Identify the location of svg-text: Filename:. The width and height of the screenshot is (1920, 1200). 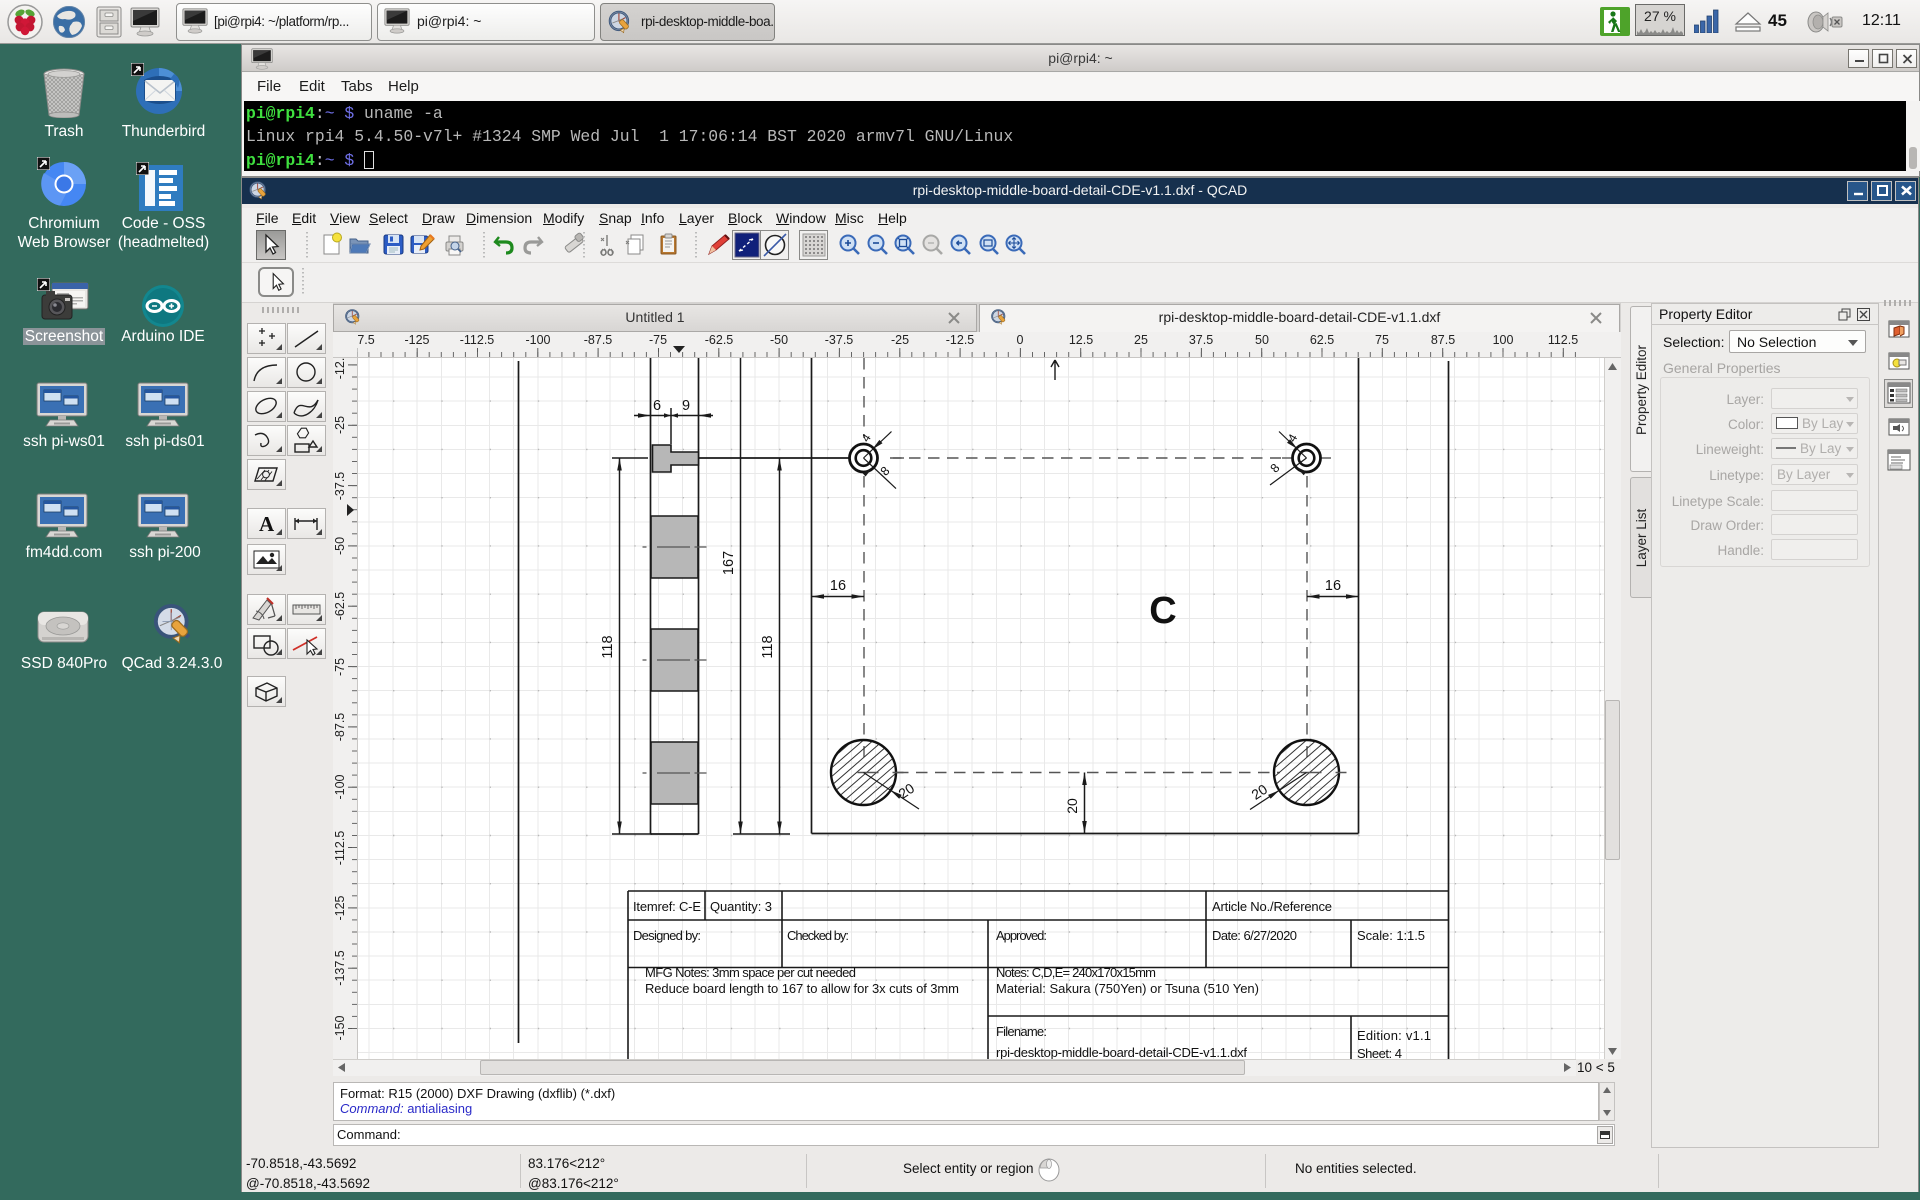
(1021, 1031).